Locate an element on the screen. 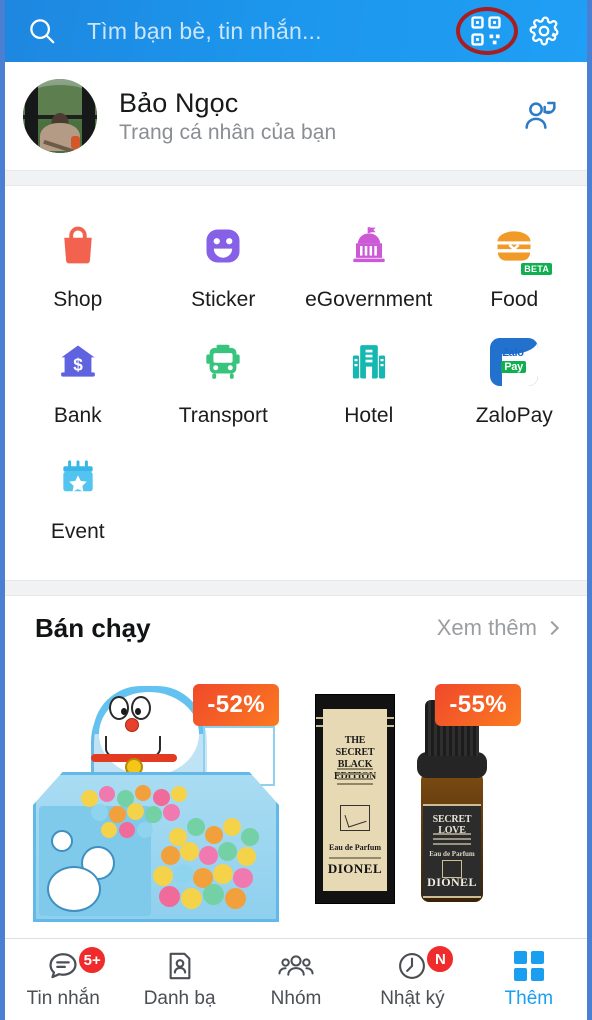 The height and width of the screenshot is (1020, 592). mini-app-shop: Shop is located at coordinates (78, 267).